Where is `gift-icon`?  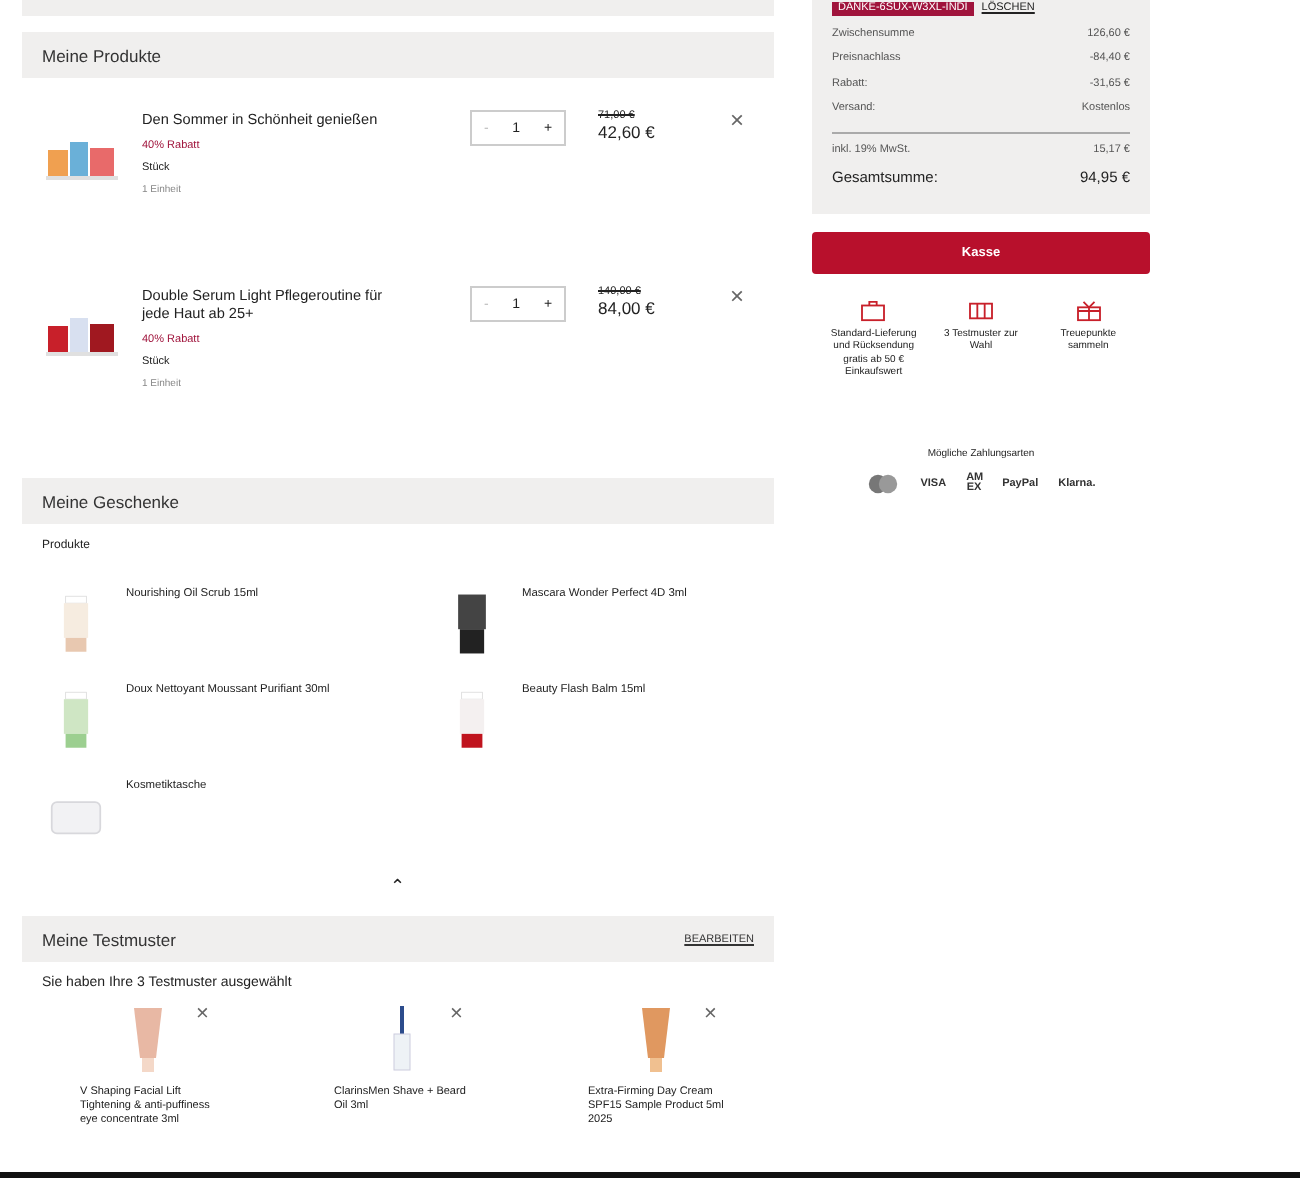
gift-icon is located at coordinates (1088, 310).